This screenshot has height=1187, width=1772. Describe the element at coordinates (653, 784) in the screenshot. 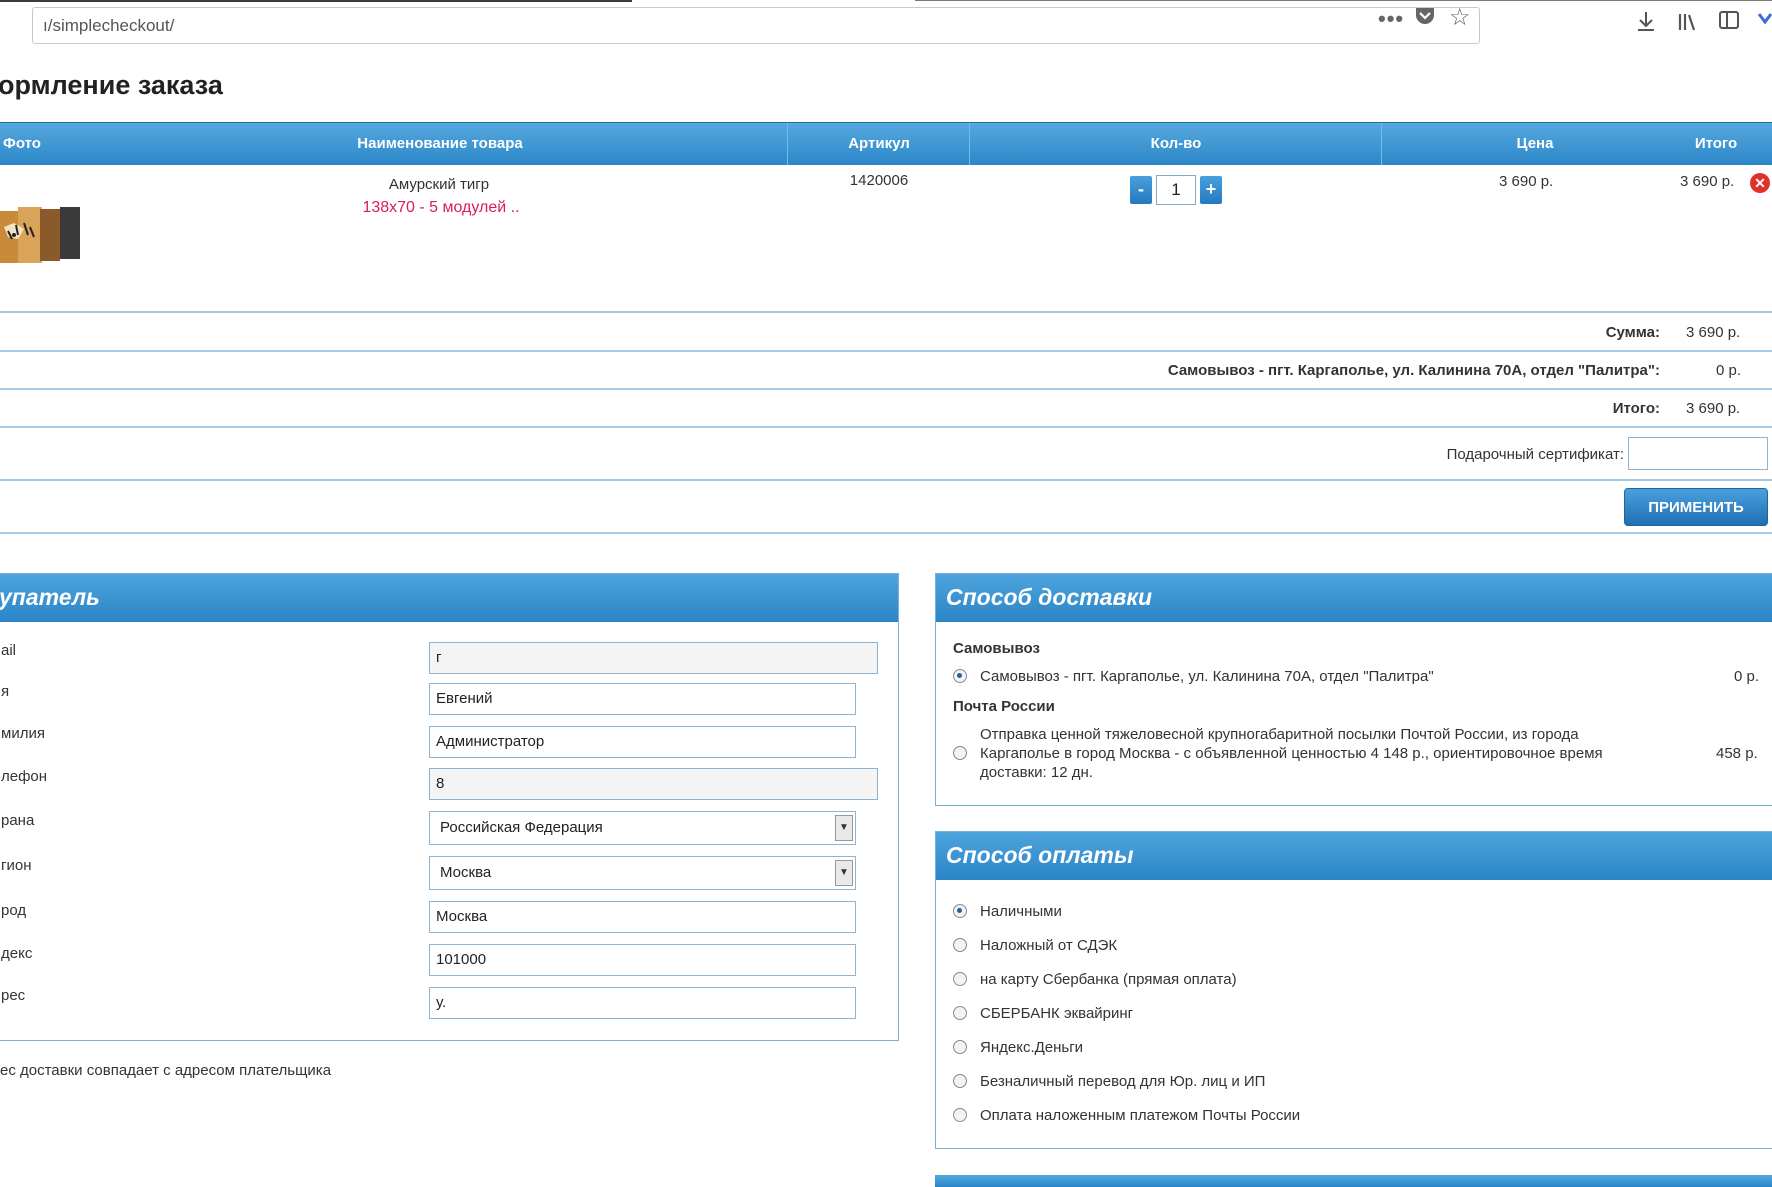

I see `phone-field: 8` at that location.